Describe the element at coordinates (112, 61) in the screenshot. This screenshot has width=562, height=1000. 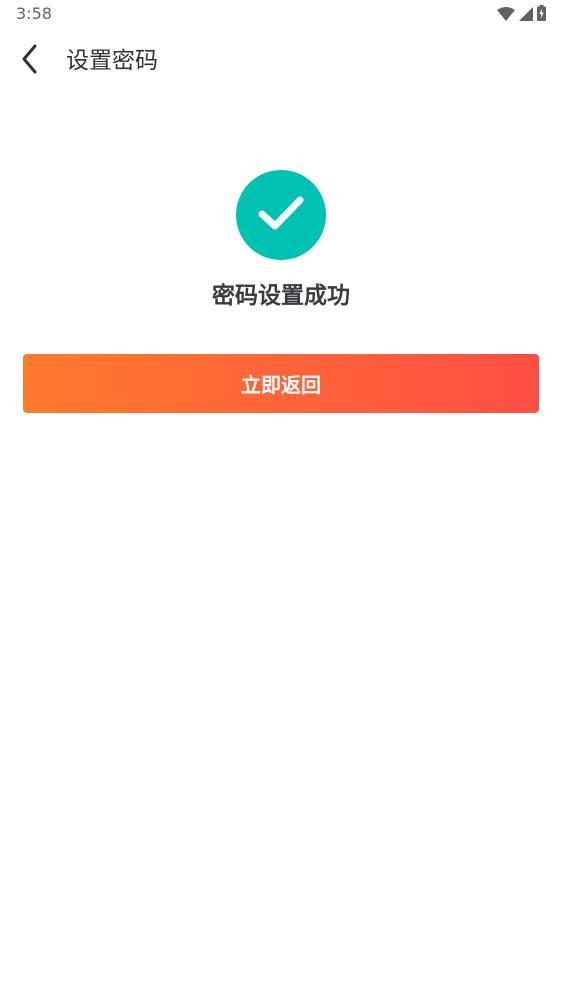
I see `page-title: 设置密码` at that location.